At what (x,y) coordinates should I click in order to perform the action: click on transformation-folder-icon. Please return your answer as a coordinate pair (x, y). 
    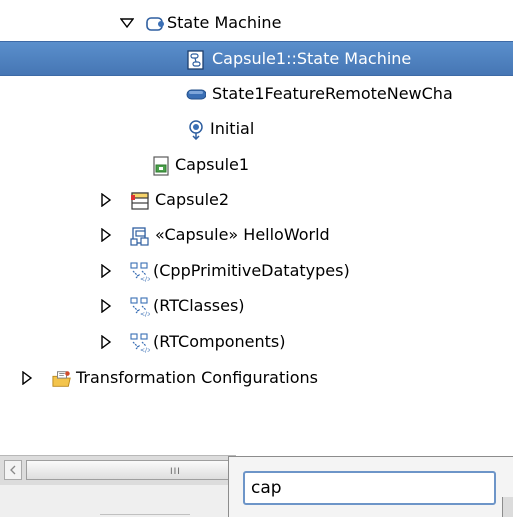
    Looking at the image, I should click on (61, 379).